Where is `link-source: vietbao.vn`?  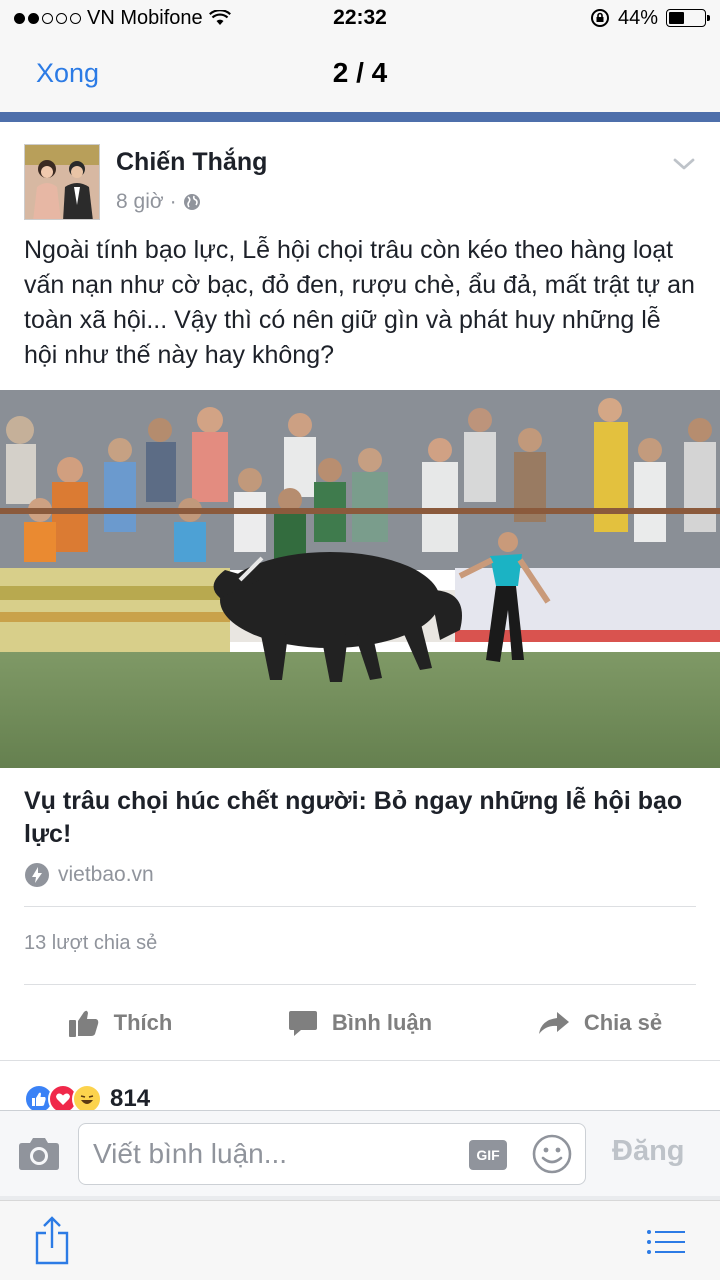
link-source: vietbao.vn is located at coordinates (89, 875).